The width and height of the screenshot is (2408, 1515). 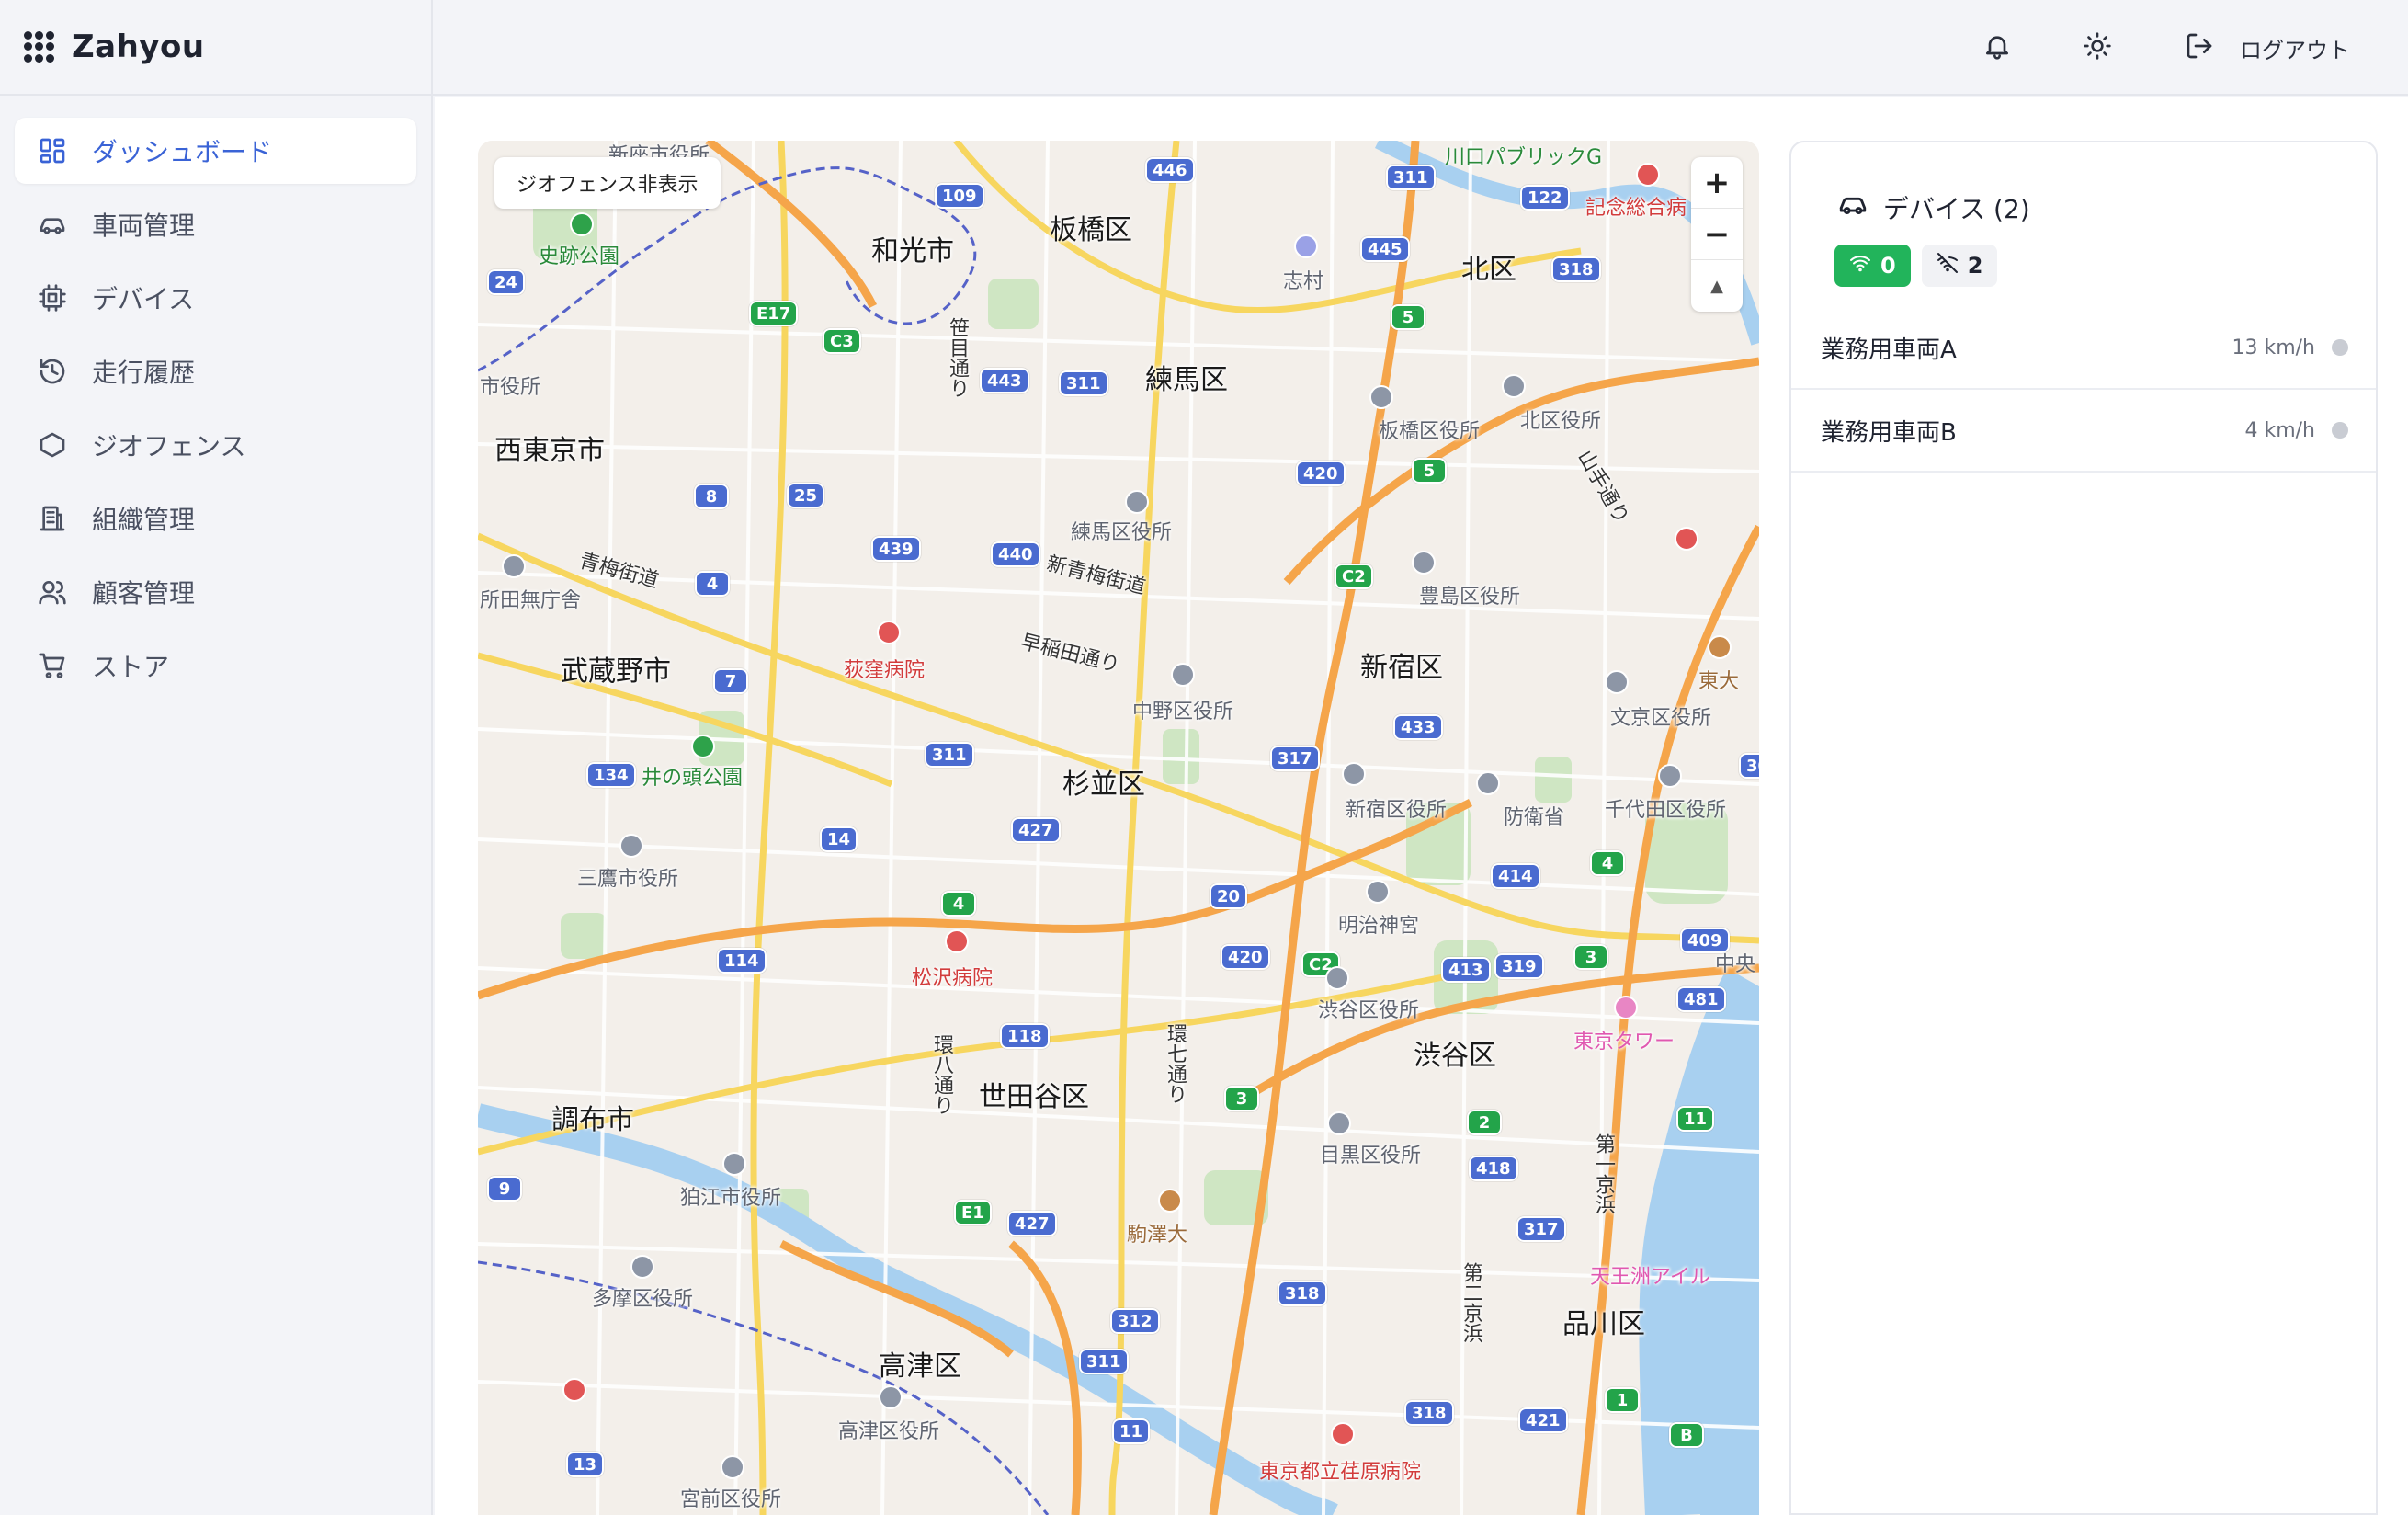 I want to click on theme-toggle-button, so click(x=2097, y=48).